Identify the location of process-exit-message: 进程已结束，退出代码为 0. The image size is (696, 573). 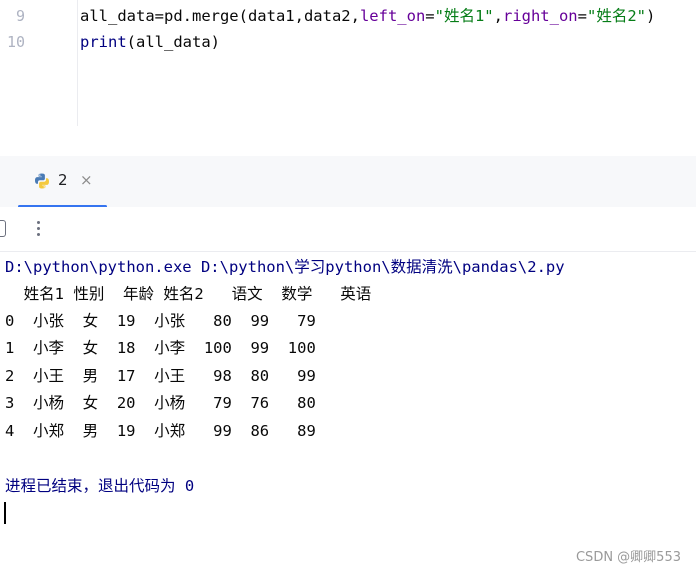
(100, 486).